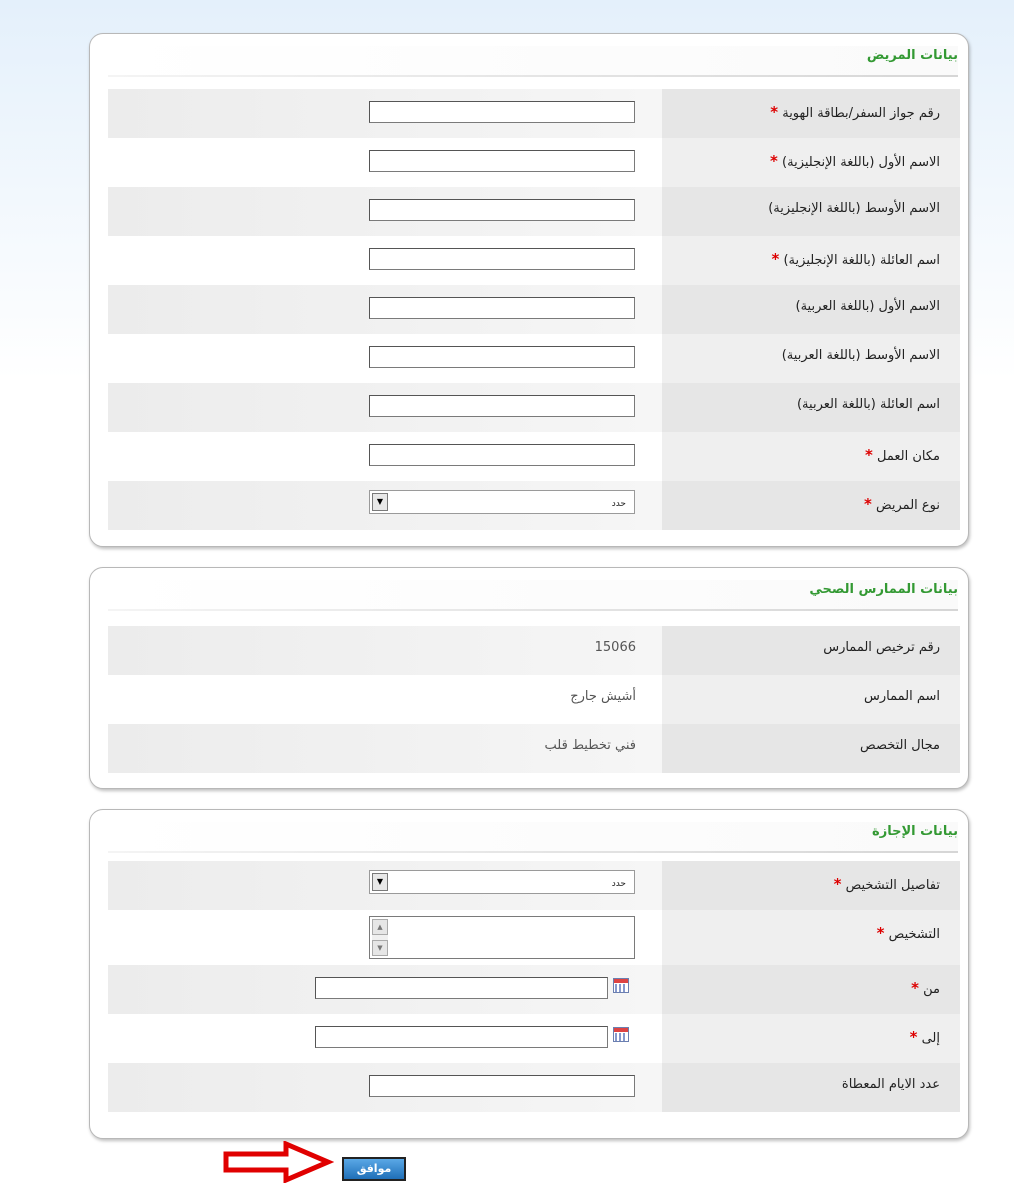 Image resolution: width=1014 pixels, height=1193 pixels. I want to click on workplace-input, so click(502, 455).